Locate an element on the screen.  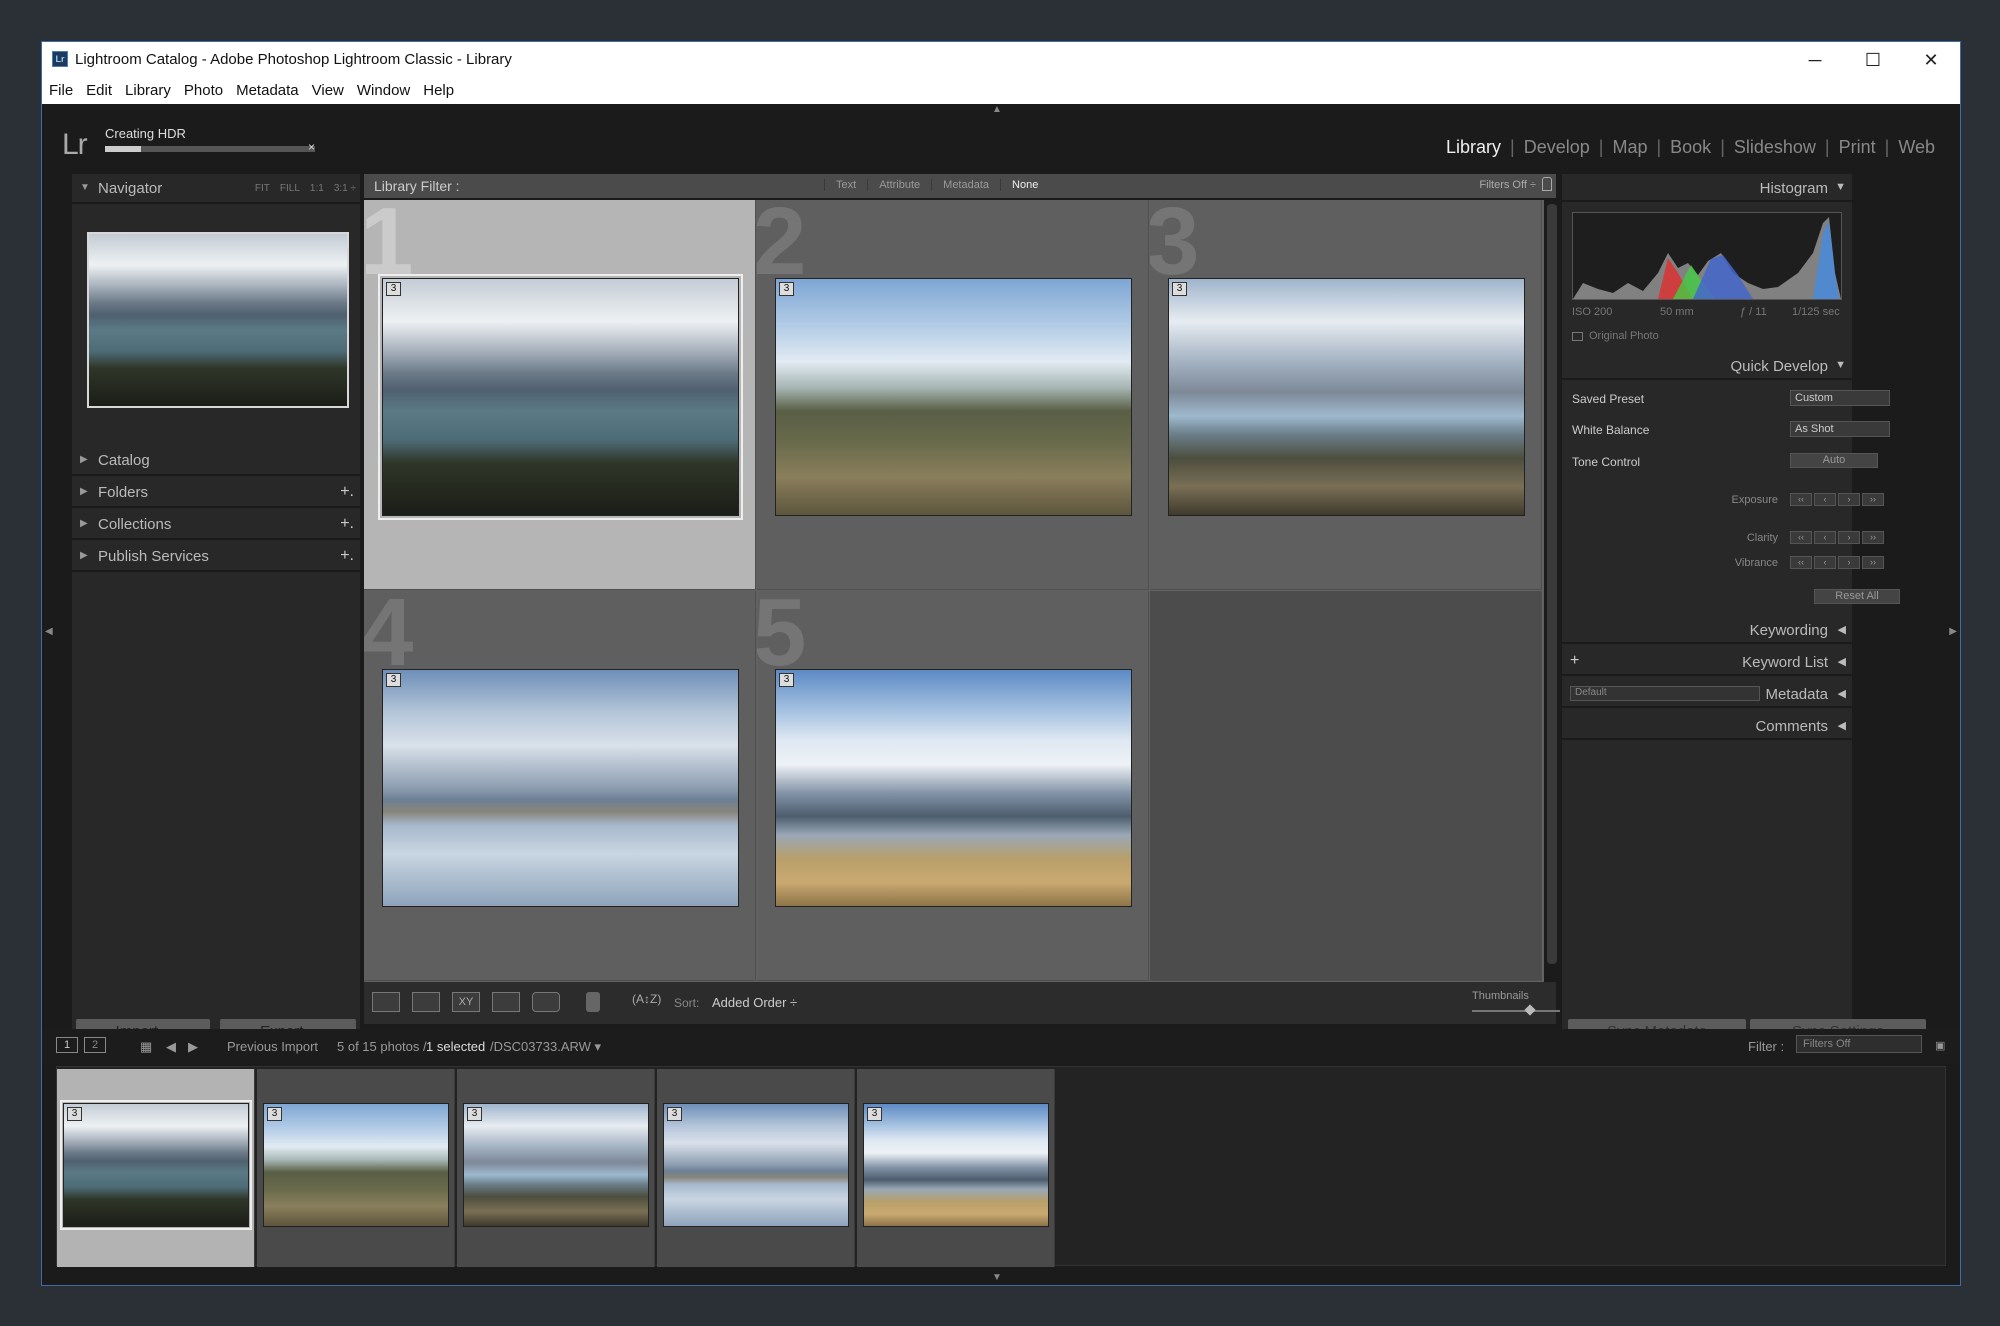
menu-window: Window is located at coordinates (383, 88).